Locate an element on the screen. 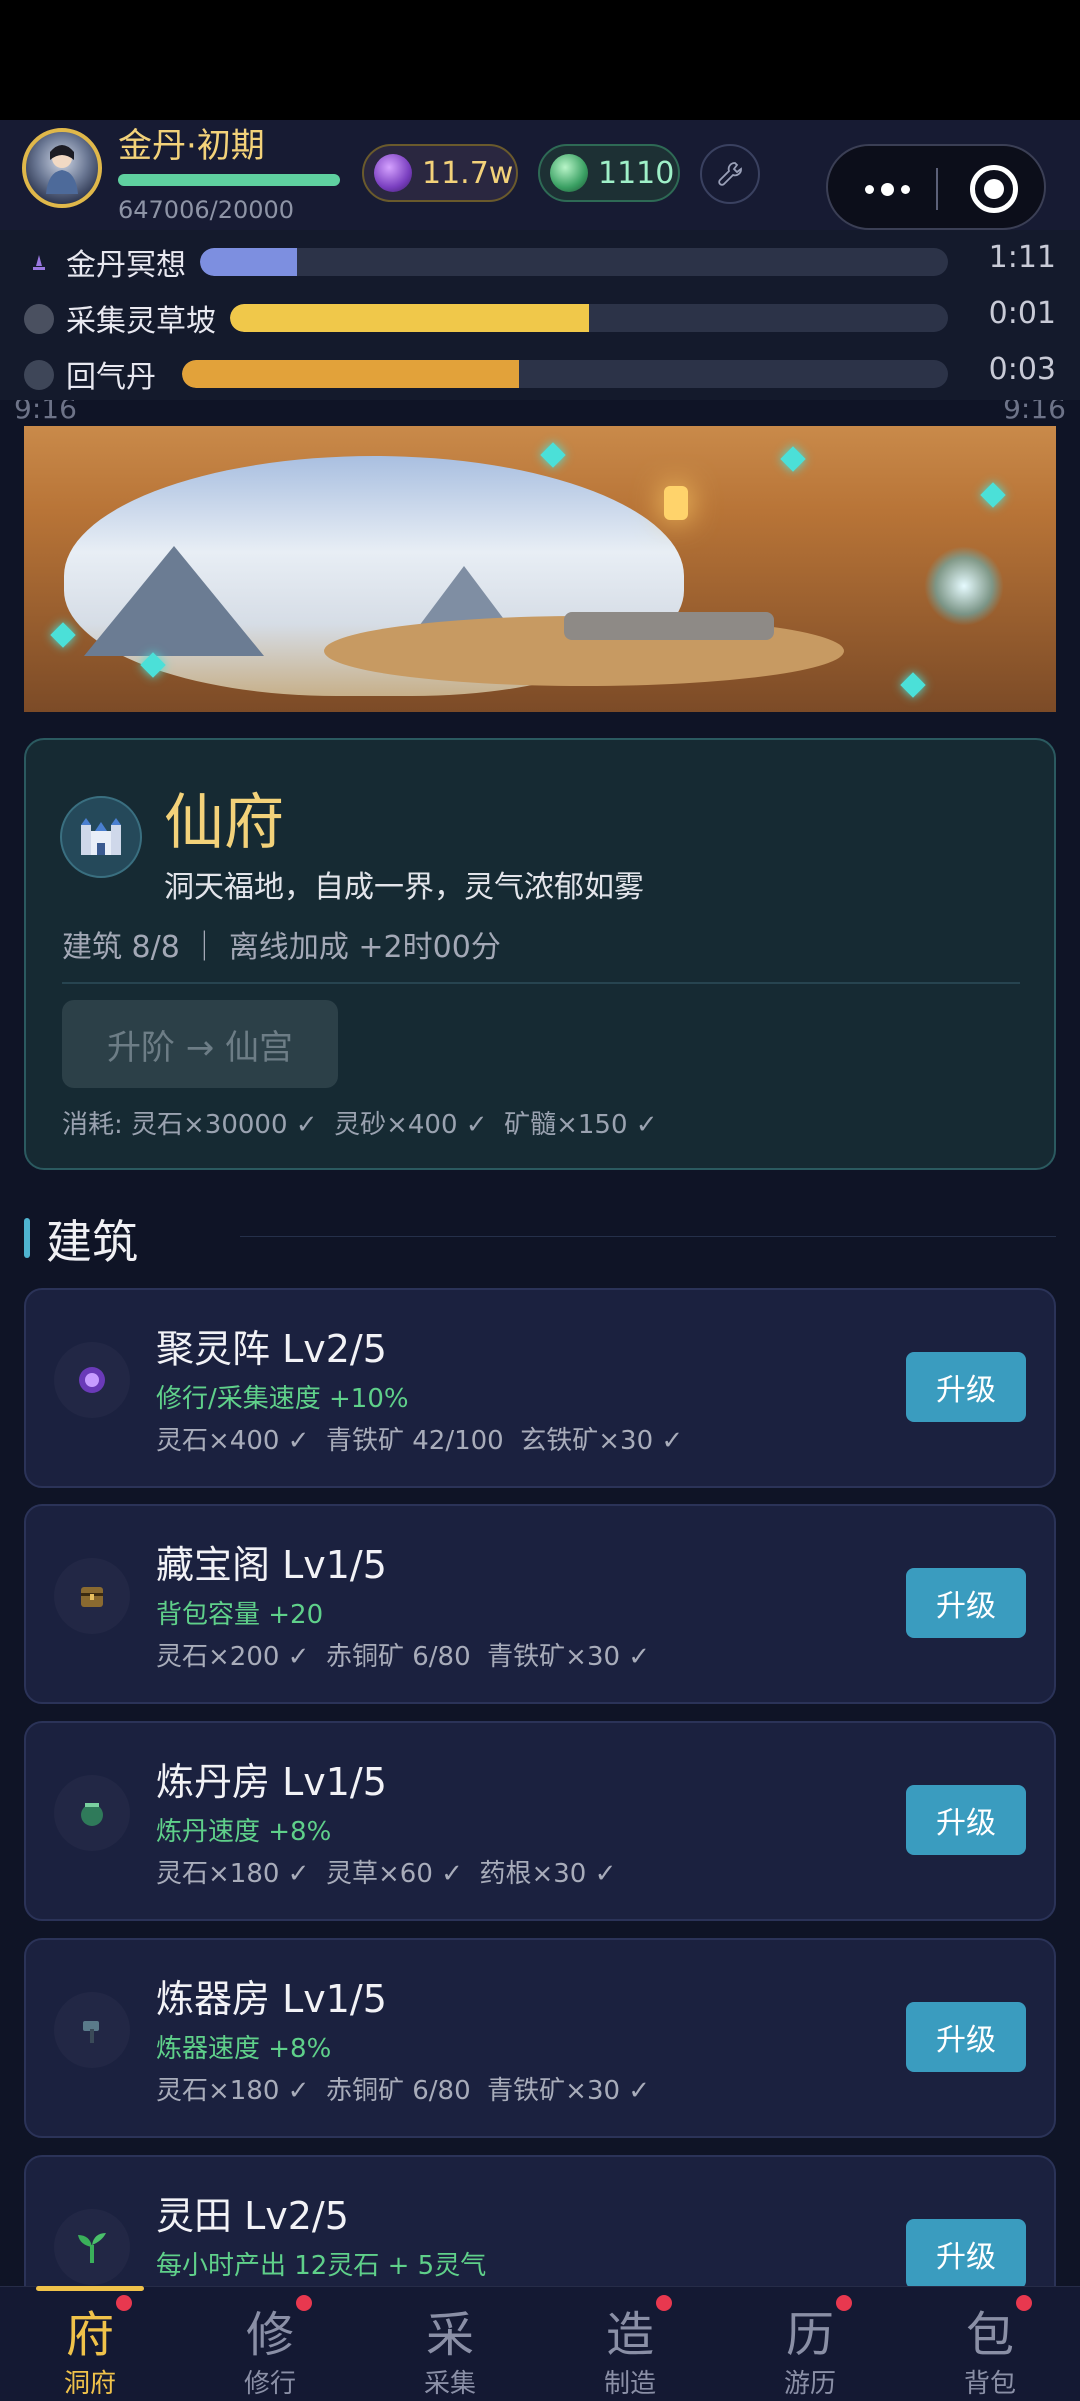  player-avatar is located at coordinates (62, 168).